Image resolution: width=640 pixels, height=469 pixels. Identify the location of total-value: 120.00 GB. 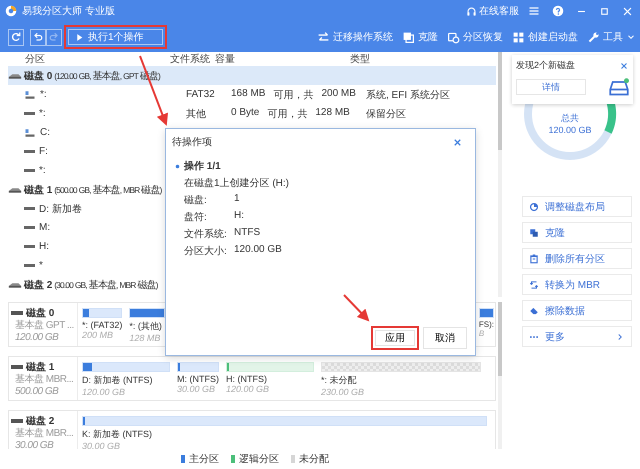
(570, 130).